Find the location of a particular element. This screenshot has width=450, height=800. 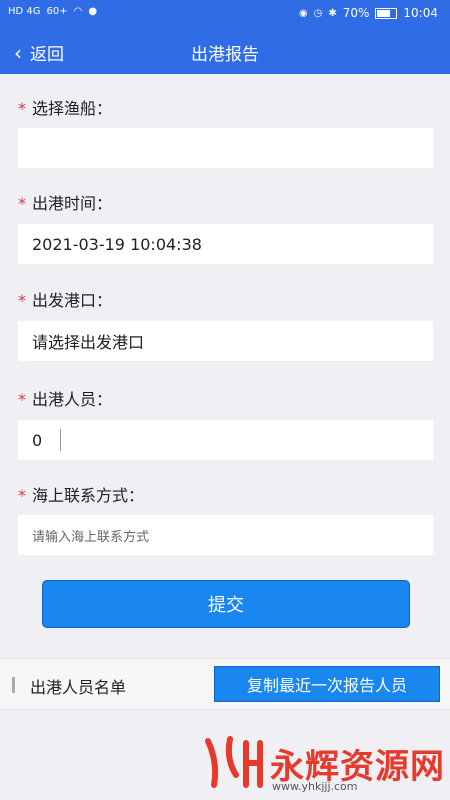

nav-bar: ‹ 返回 出港报告 is located at coordinates (225, 51).